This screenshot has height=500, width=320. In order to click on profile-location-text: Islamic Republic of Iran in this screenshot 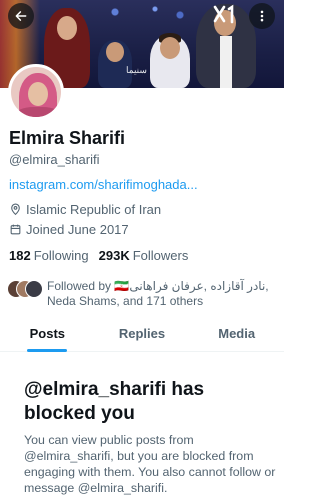, I will do `click(94, 209)`.